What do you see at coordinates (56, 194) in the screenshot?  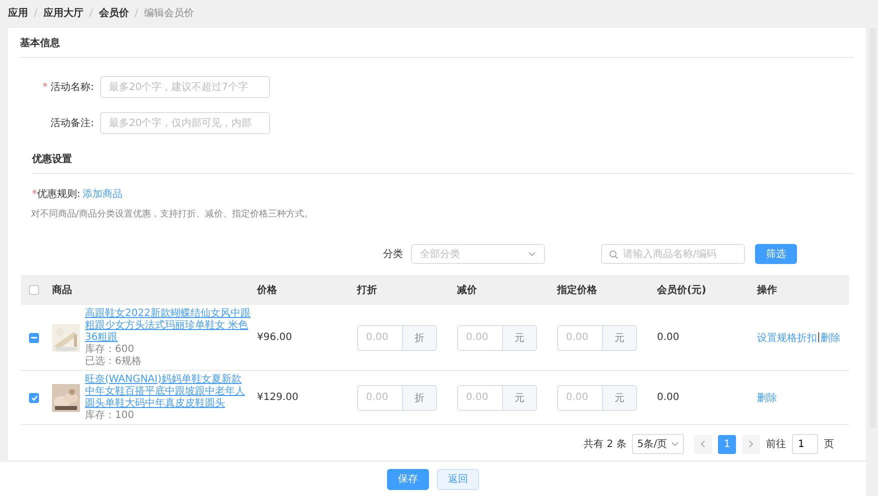 I see `rule-label: *优惠规则:` at bounding box center [56, 194].